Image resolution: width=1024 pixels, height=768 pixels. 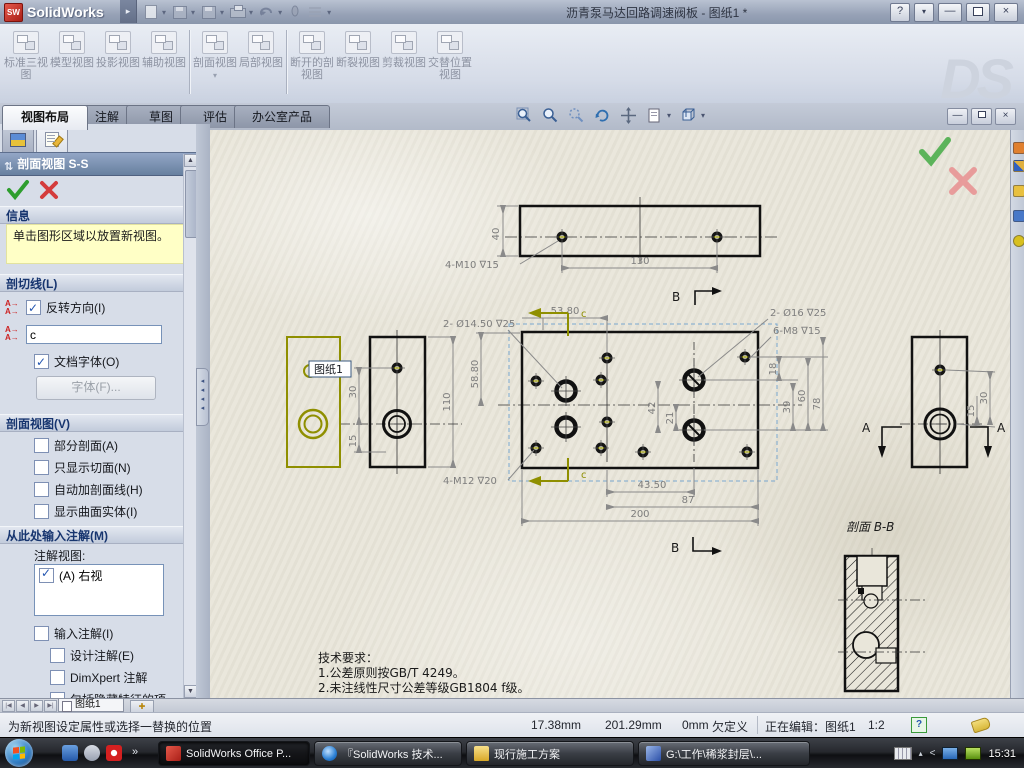 I want to click on tab-view-layout: 视图布局, so click(x=45, y=117).